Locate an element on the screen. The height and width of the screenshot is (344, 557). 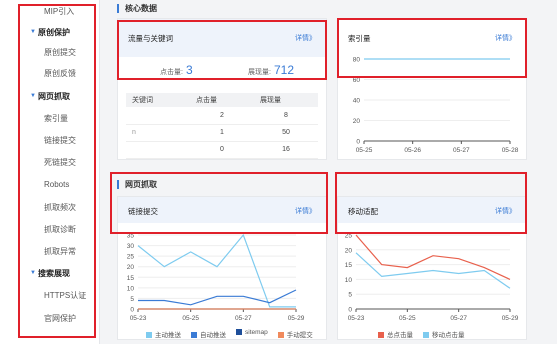
mobile-chart-legend: 总点击量 移动点击量 is located at coordinates (421, 334).